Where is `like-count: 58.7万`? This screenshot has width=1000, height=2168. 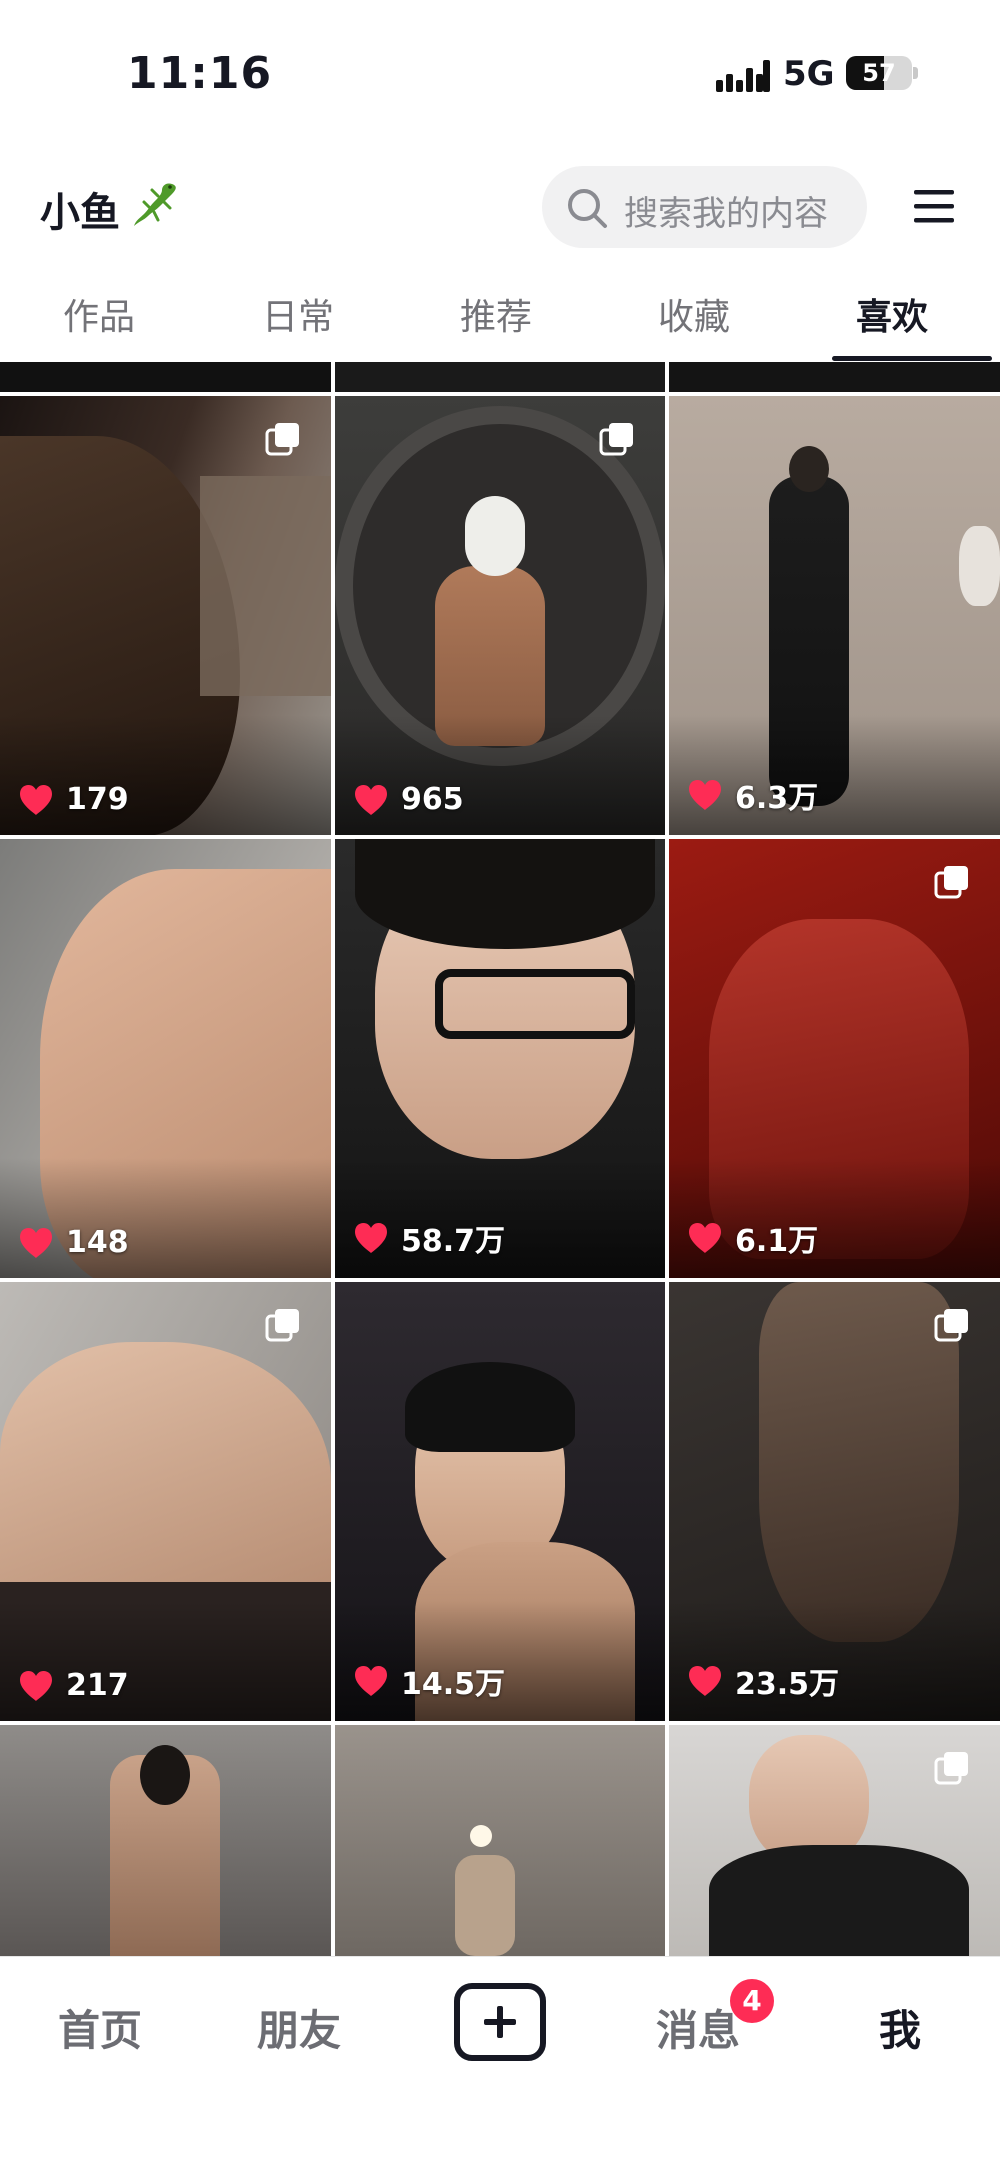 like-count: 58.7万 is located at coordinates (453, 1241).